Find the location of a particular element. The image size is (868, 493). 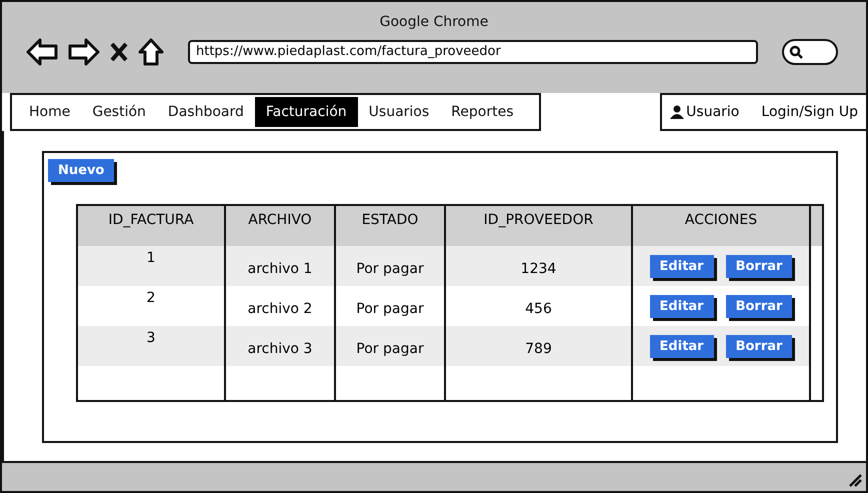

table-cell: 789 is located at coordinates (539, 346).